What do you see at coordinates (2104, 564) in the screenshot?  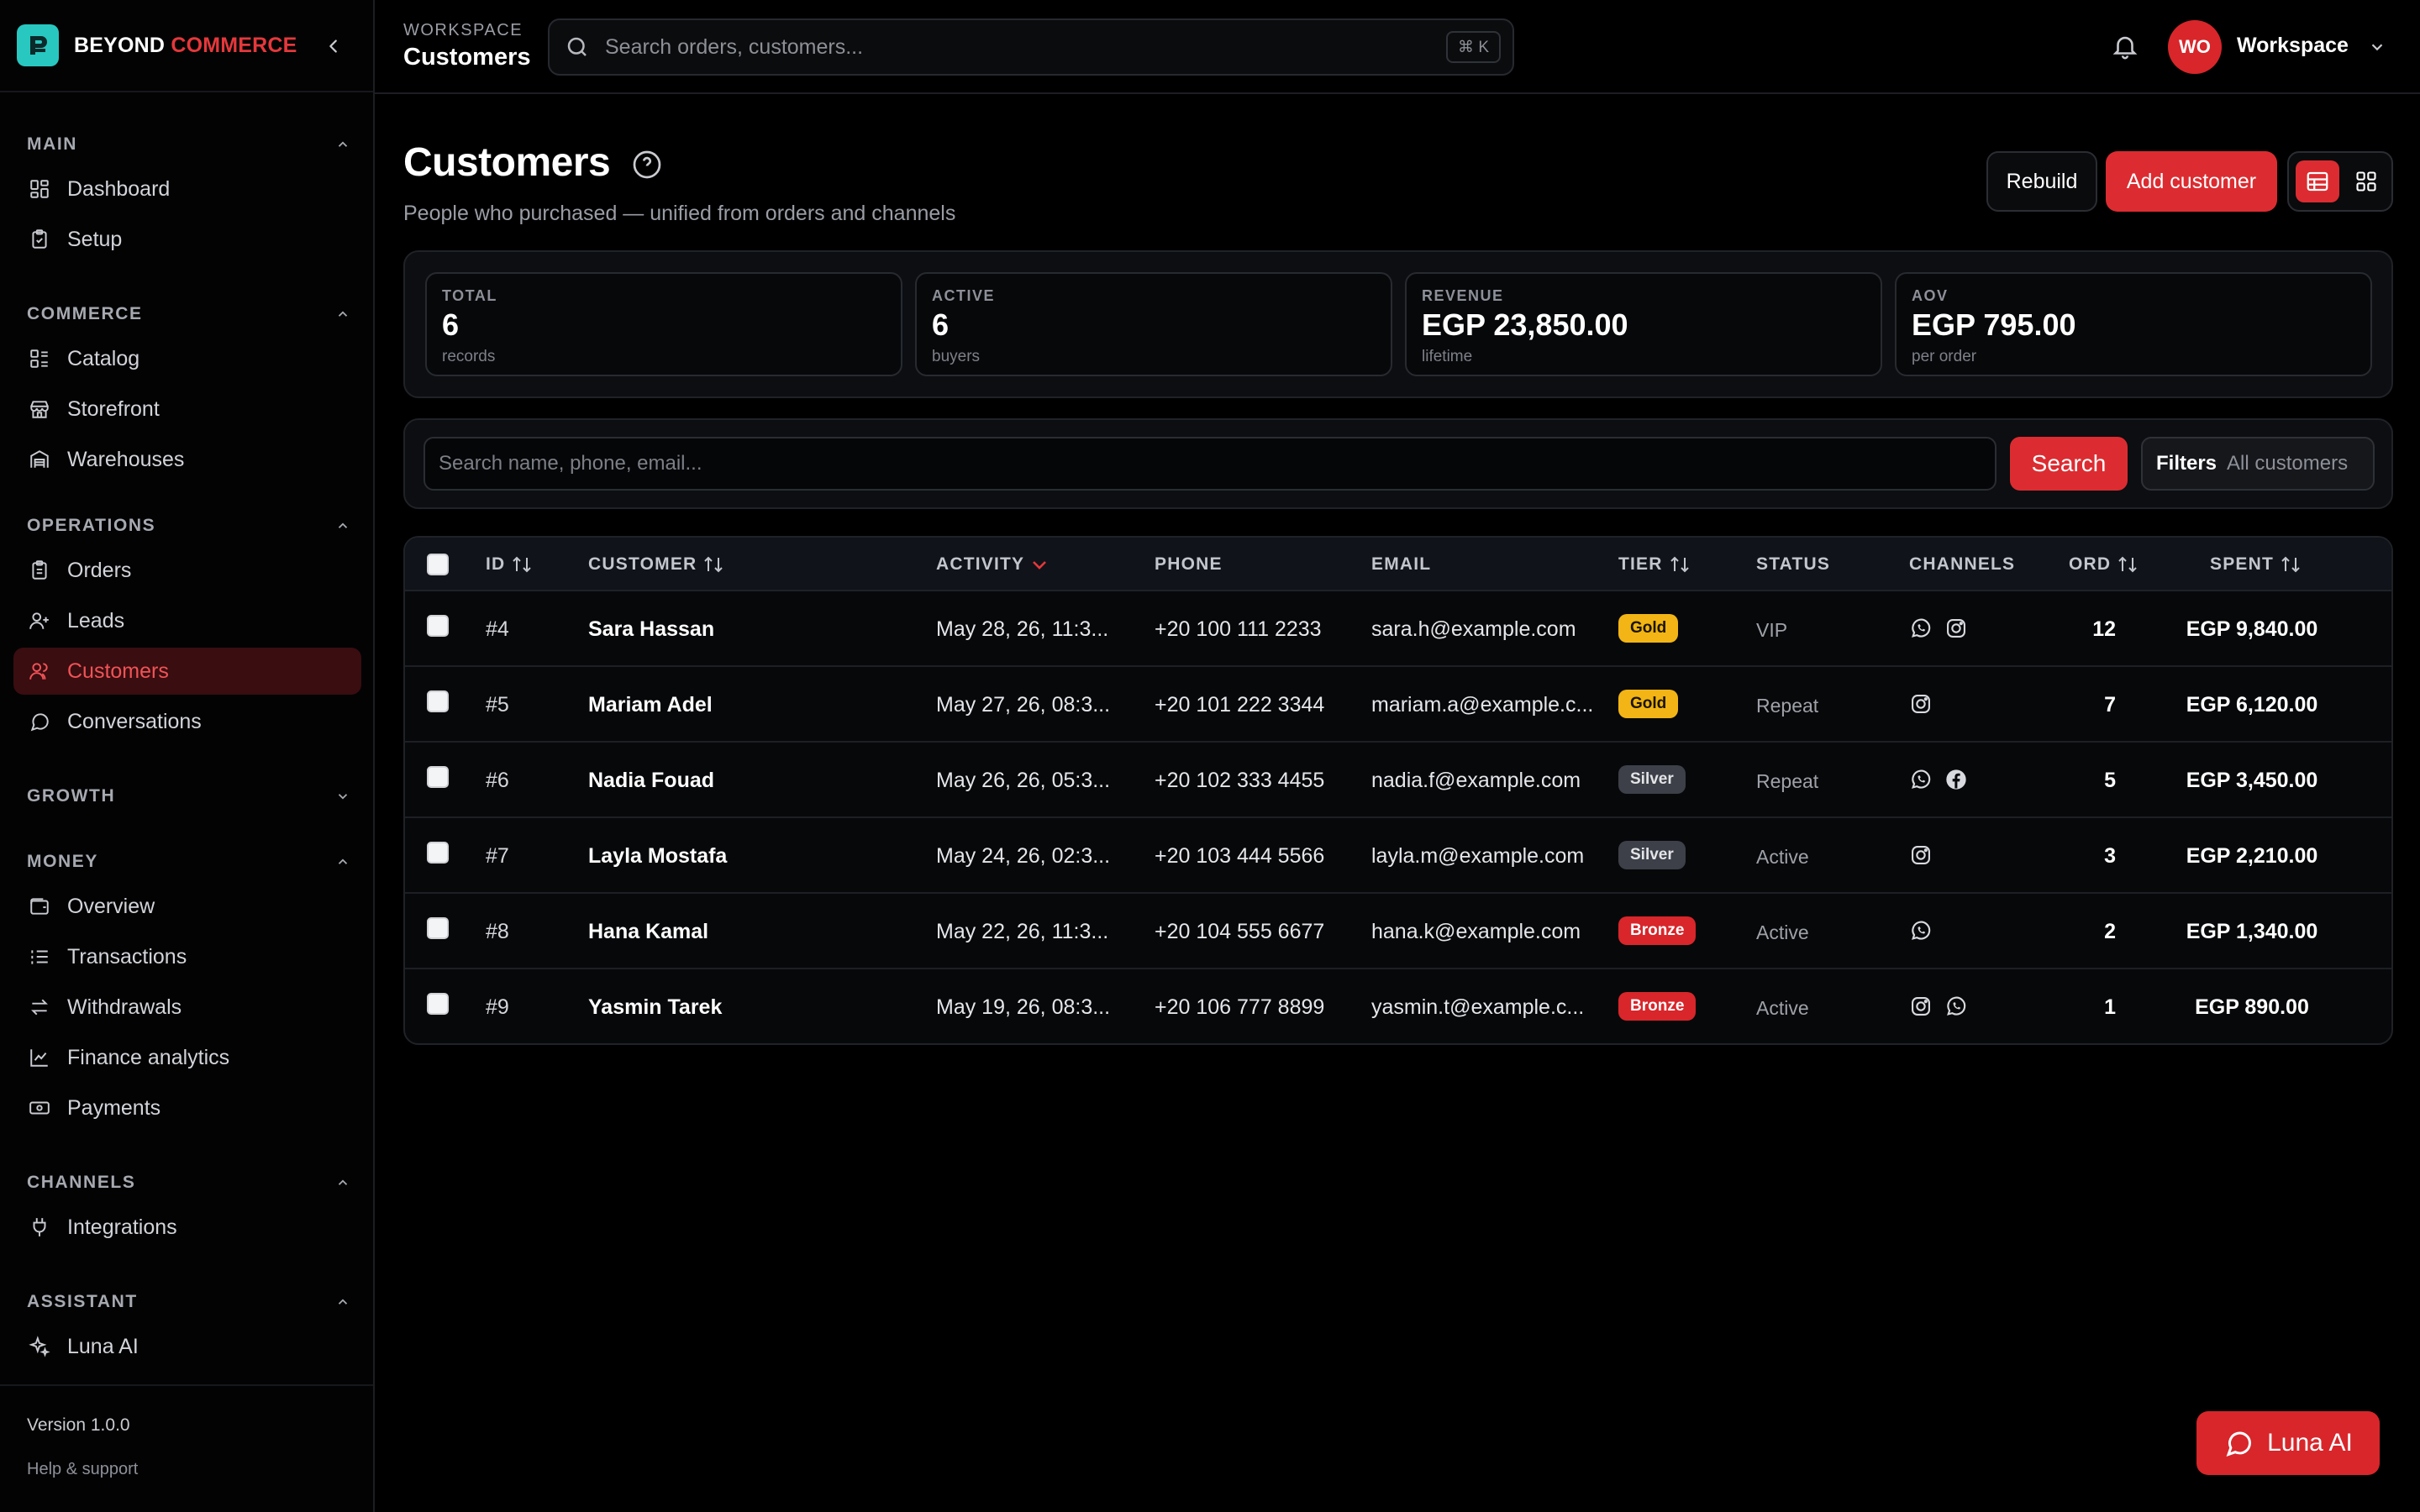 I see `column-header-orders: ORD` at bounding box center [2104, 564].